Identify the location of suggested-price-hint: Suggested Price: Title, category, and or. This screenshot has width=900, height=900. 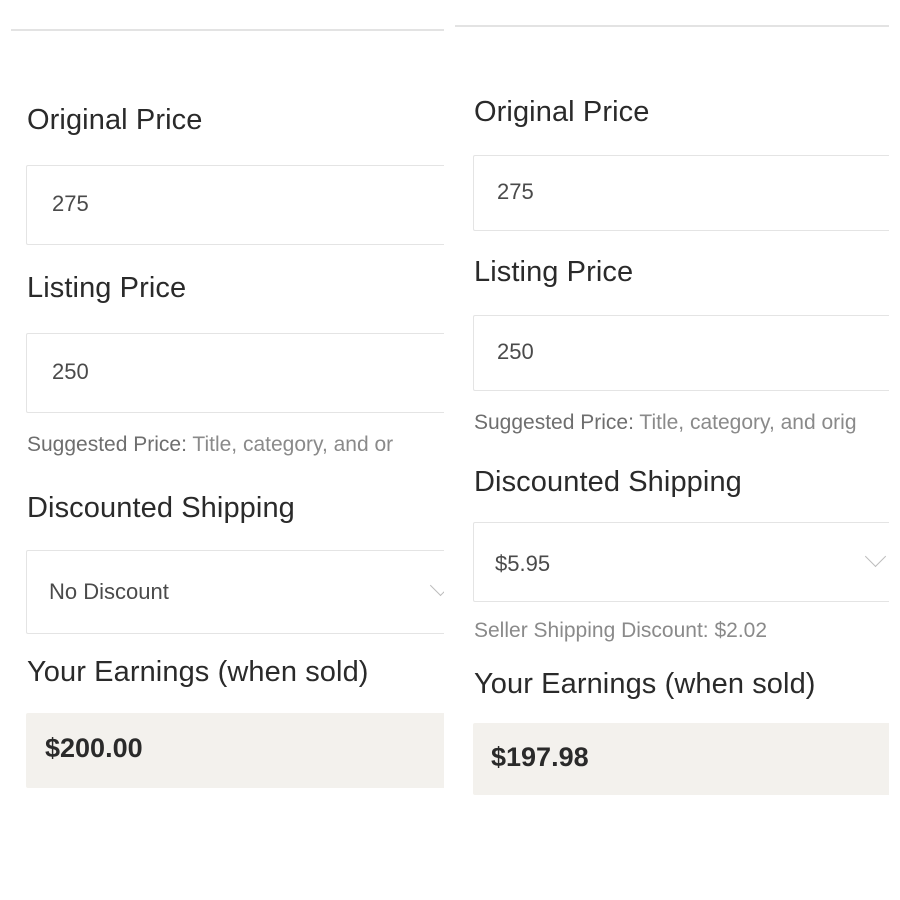
(210, 445).